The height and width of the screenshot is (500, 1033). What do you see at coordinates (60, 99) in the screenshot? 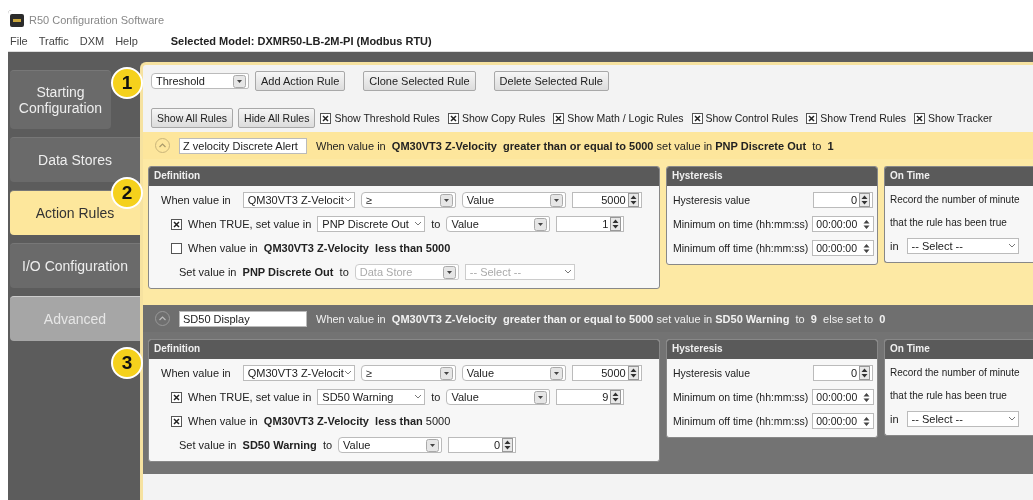
I see `nav-item: Starting Configuration` at bounding box center [60, 99].